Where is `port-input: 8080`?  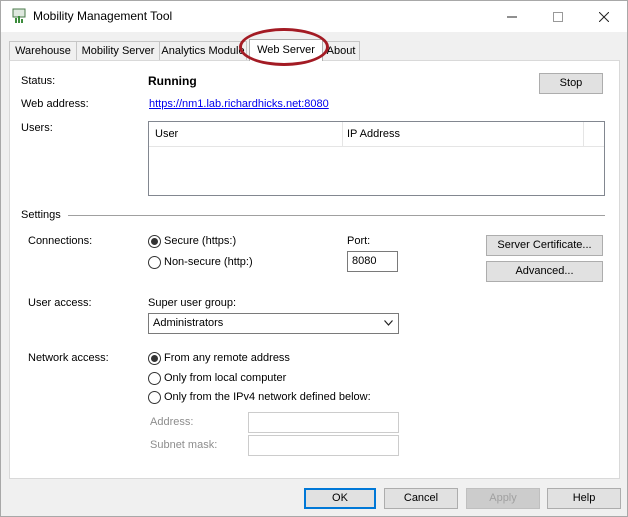
port-input: 8080 is located at coordinates (372, 261).